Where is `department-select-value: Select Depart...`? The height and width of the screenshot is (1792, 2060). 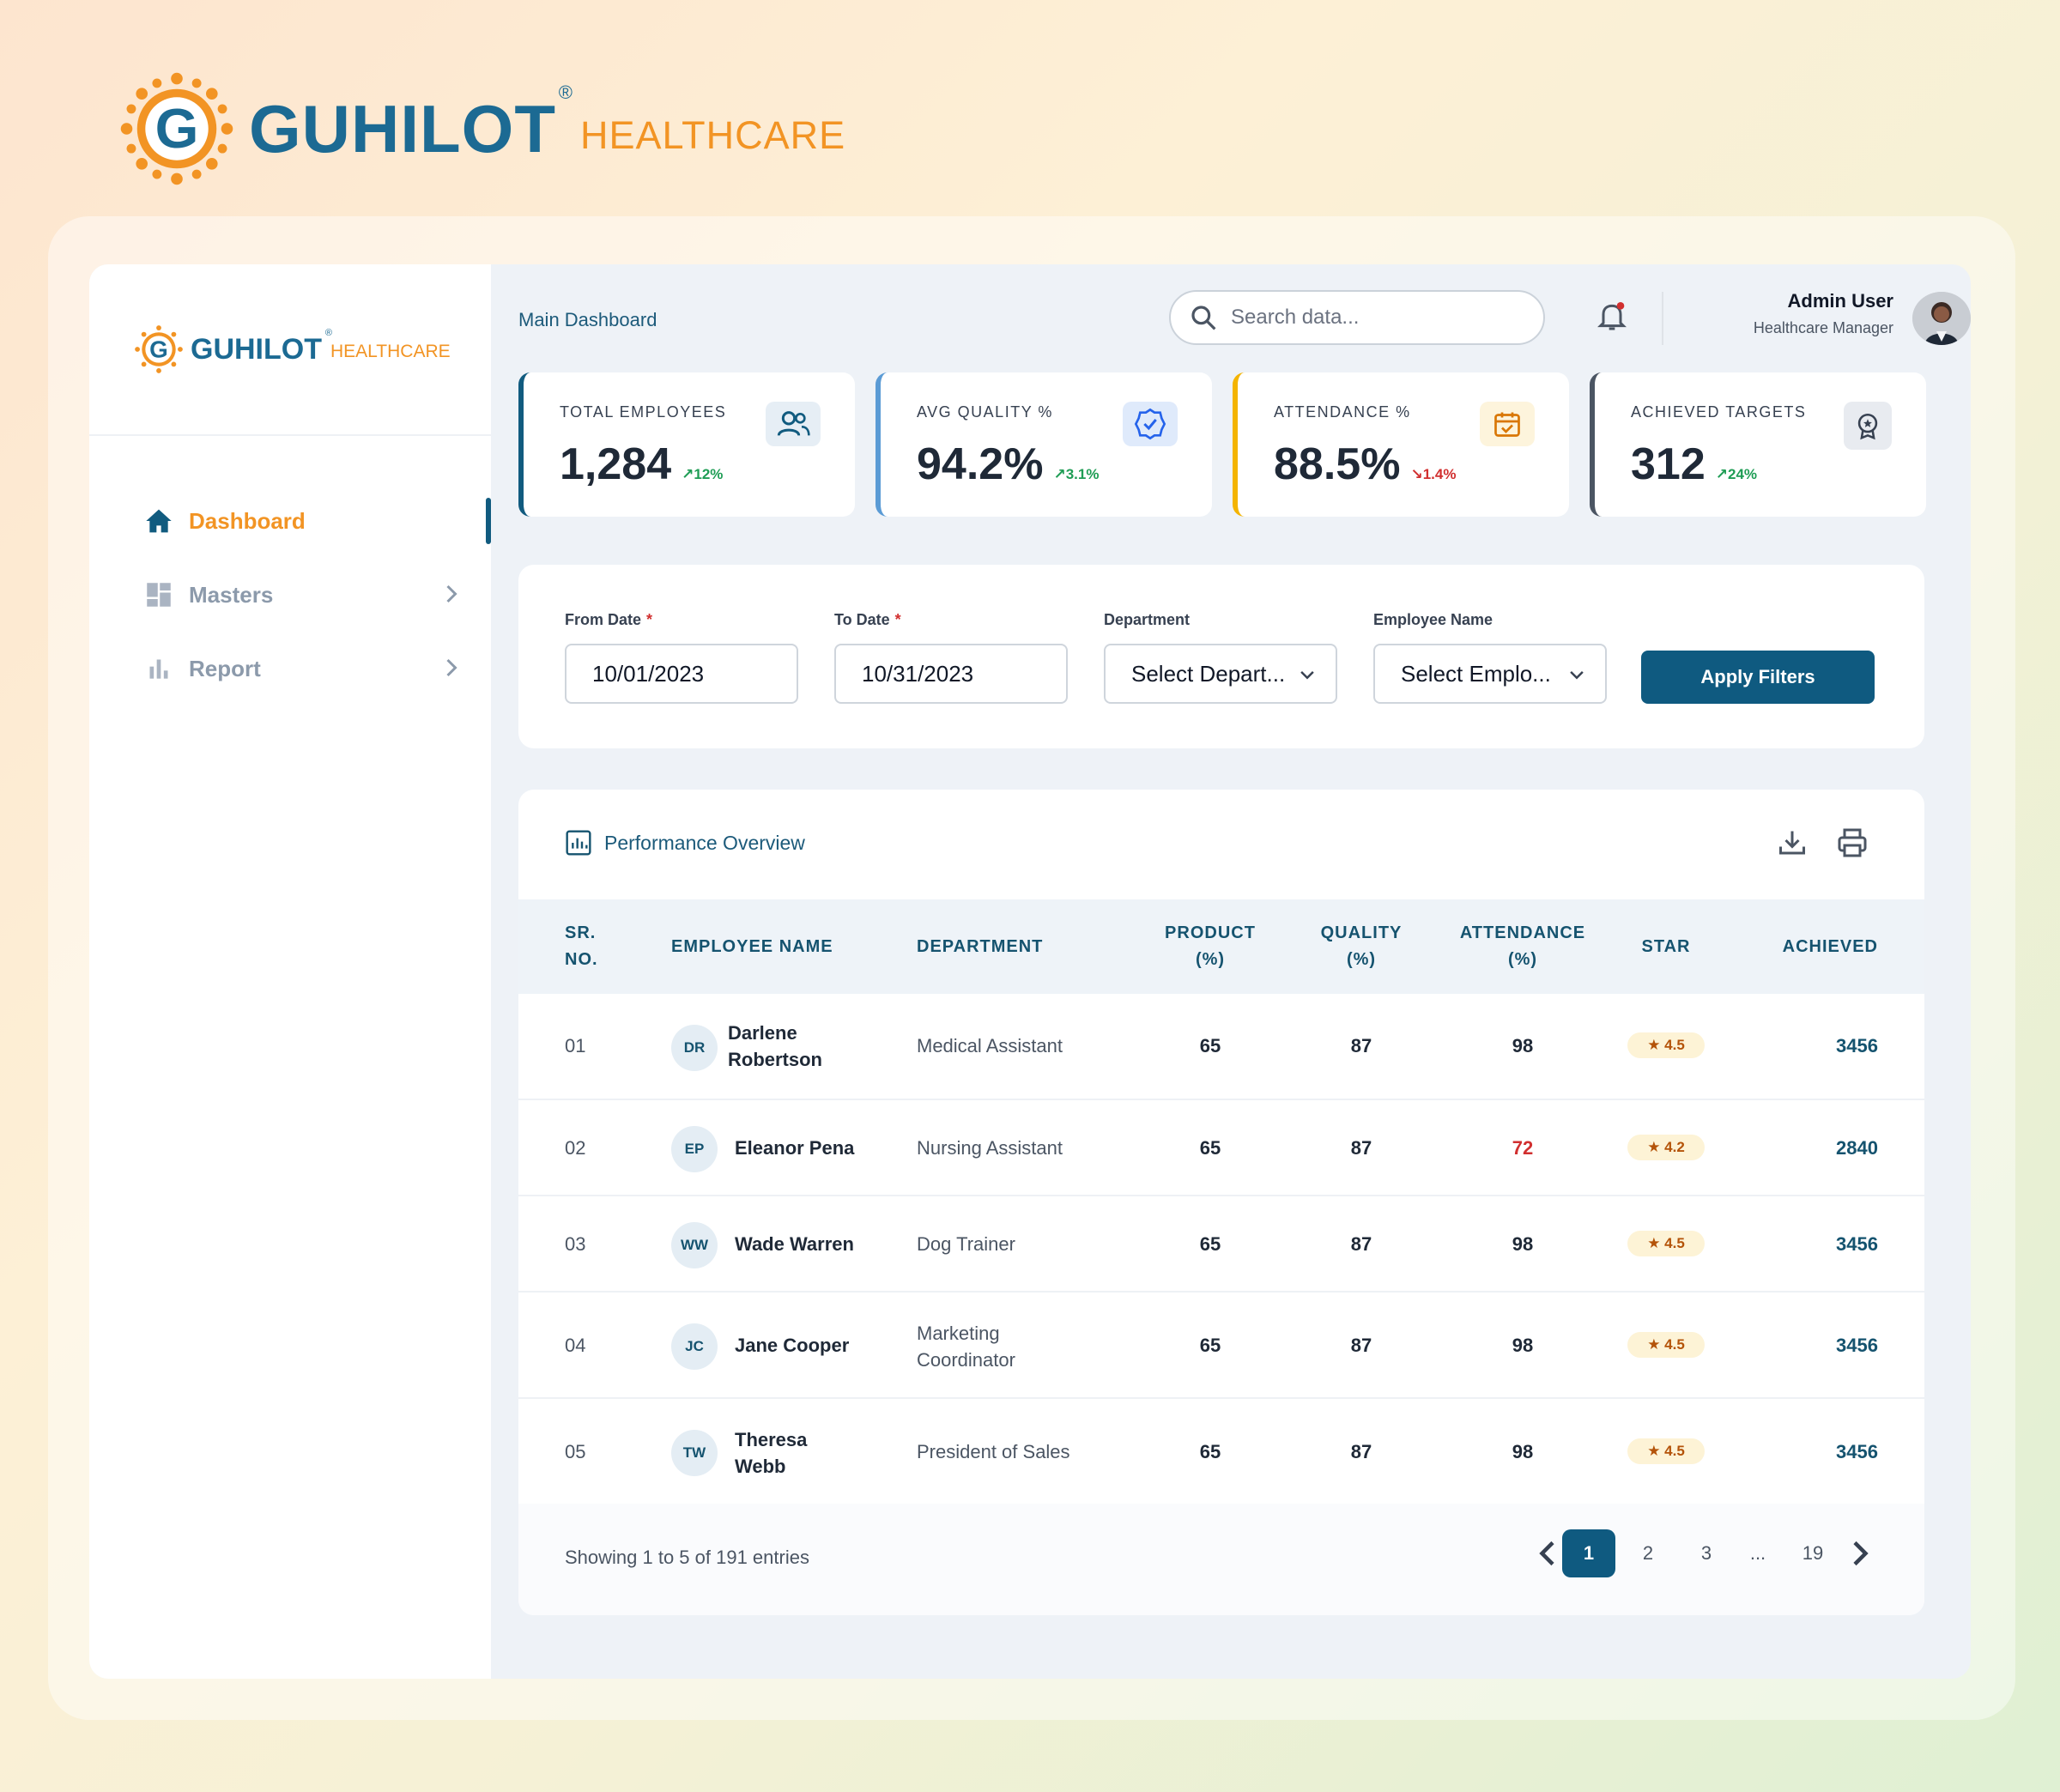
department-select-value: Select Depart... is located at coordinates (1208, 673).